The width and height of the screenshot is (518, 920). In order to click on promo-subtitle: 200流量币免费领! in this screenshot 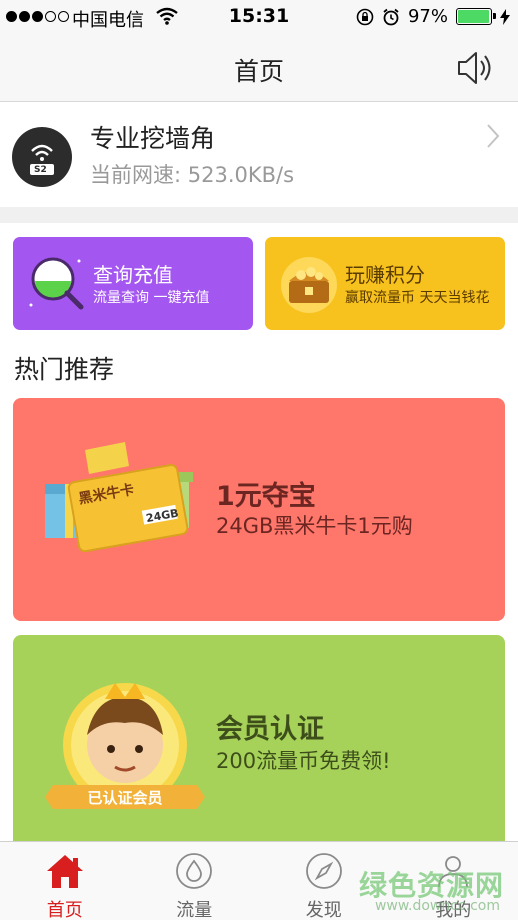, I will do `click(303, 761)`.